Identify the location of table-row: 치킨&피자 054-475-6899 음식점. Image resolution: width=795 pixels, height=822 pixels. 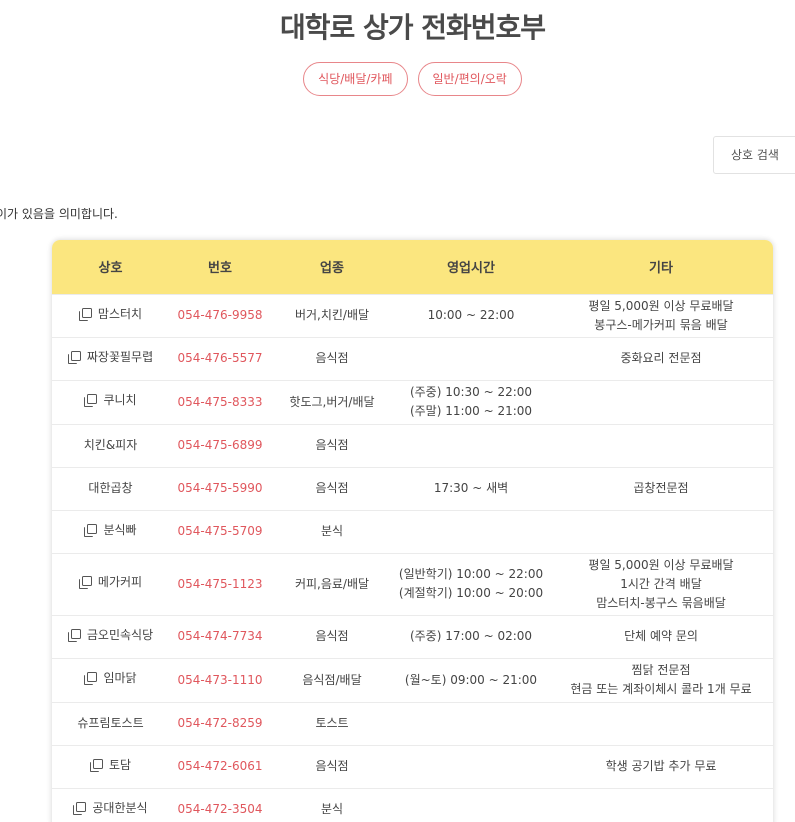
(412, 445).